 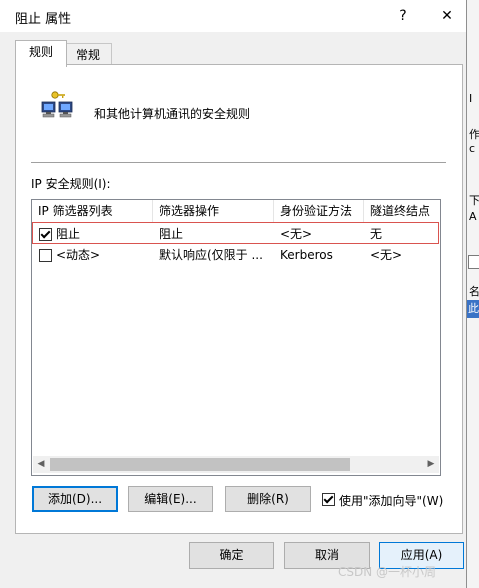 I want to click on column-header-auth-method: 身份验证方法, so click(x=319, y=211).